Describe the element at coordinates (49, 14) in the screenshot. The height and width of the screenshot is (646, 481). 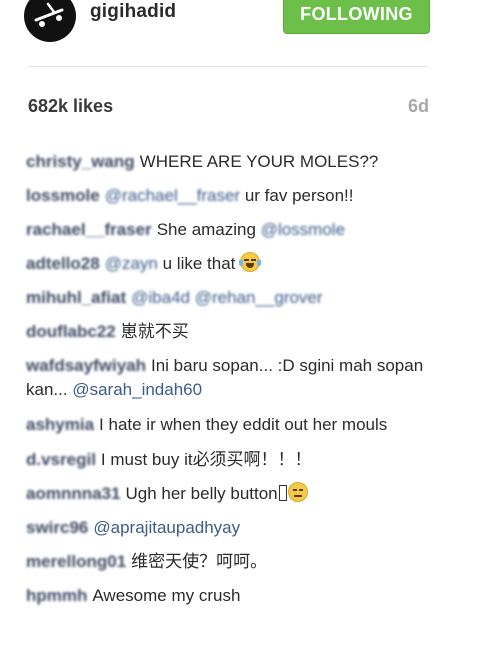
I see `skateboard-icon` at that location.